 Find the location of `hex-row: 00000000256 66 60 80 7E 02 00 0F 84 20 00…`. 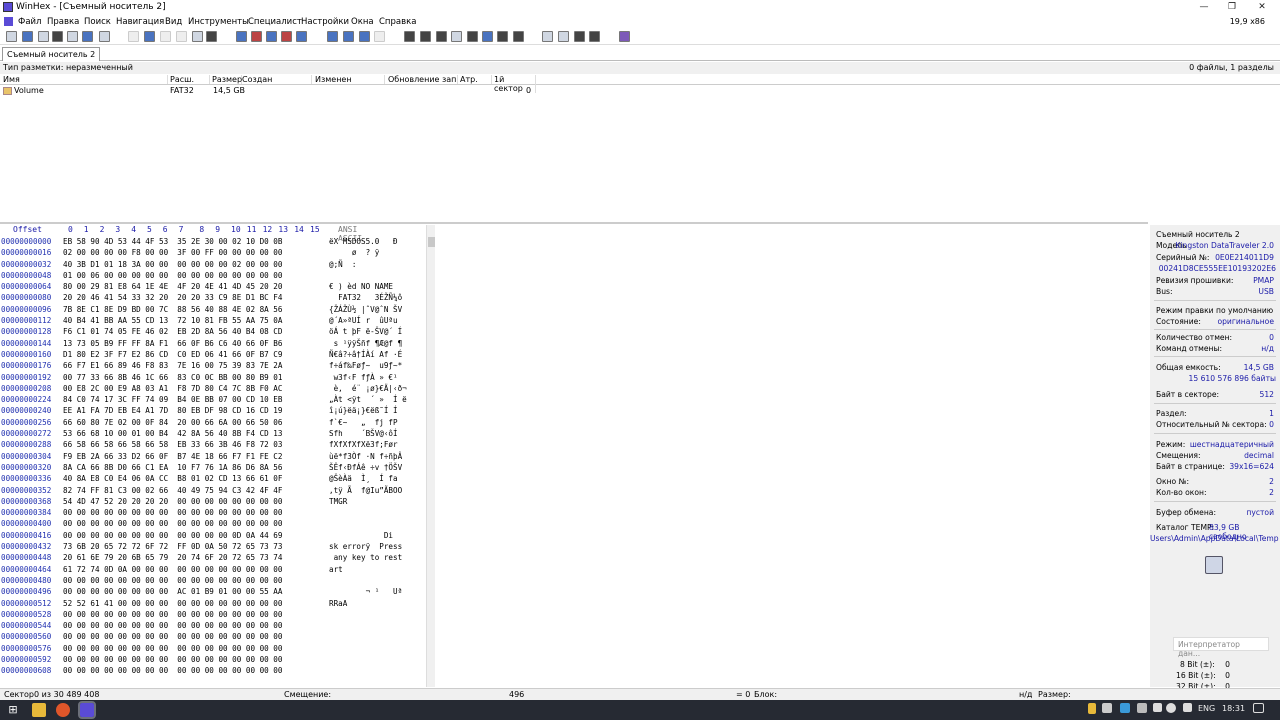

hex-row: 00000000256 66 60 80 7E 02 00 0F 84 20 00… is located at coordinates (165, 422).